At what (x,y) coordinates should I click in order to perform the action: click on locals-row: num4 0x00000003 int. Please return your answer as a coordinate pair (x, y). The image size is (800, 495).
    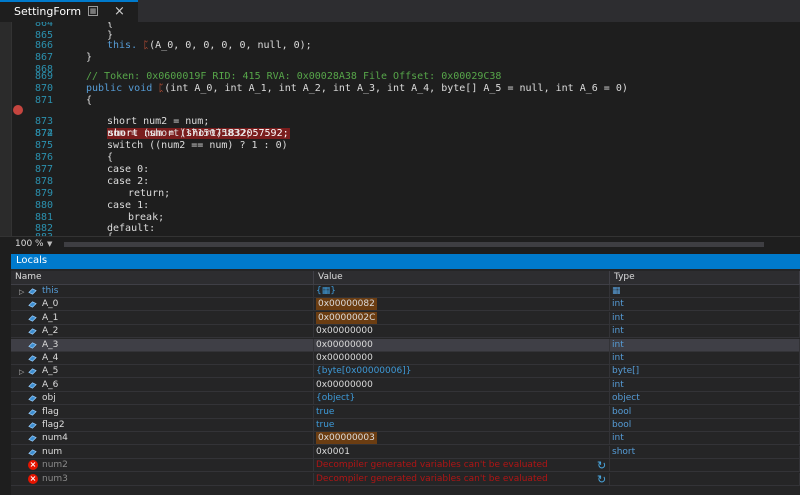
    Looking at the image, I should click on (405, 439).